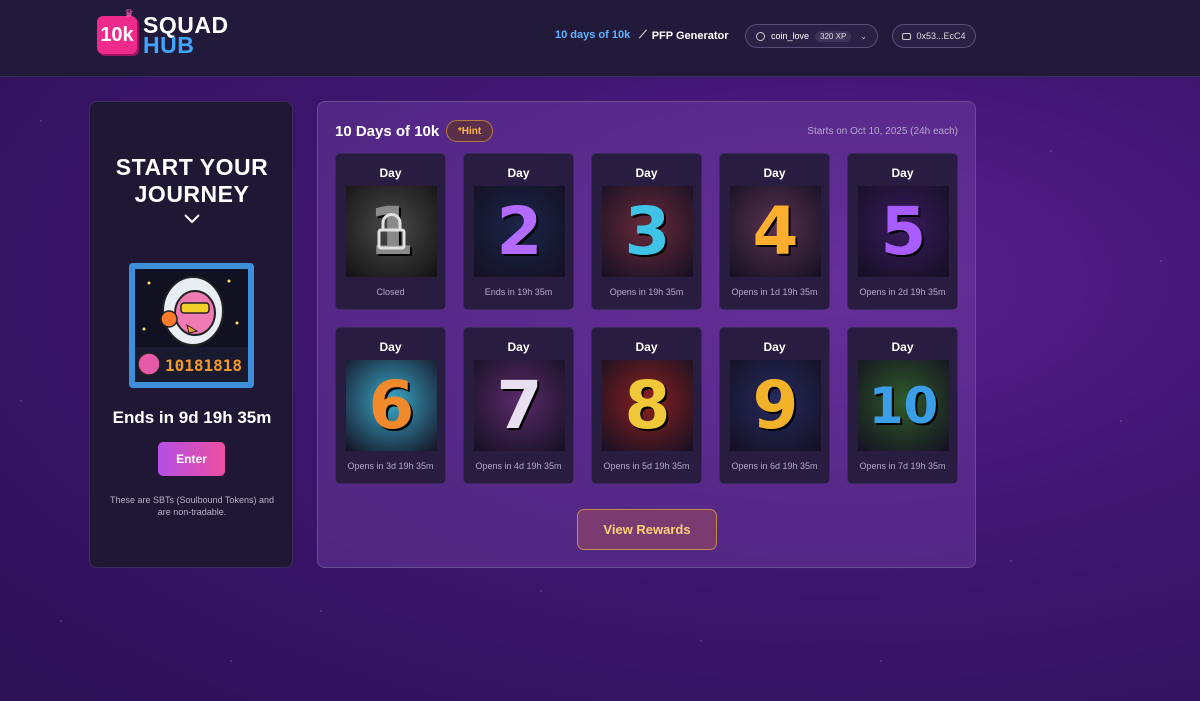  I want to click on day-artwork: 1, so click(391, 231).